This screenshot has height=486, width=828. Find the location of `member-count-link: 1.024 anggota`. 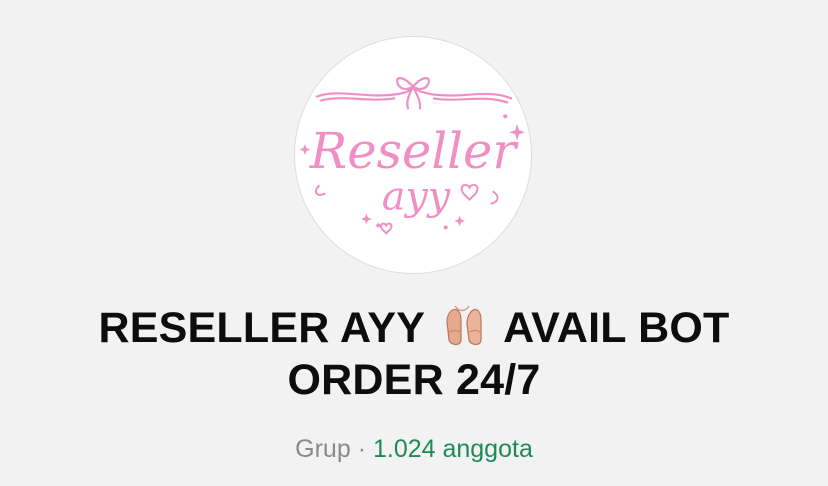

member-count-link: 1.024 anggota is located at coordinates (453, 449).